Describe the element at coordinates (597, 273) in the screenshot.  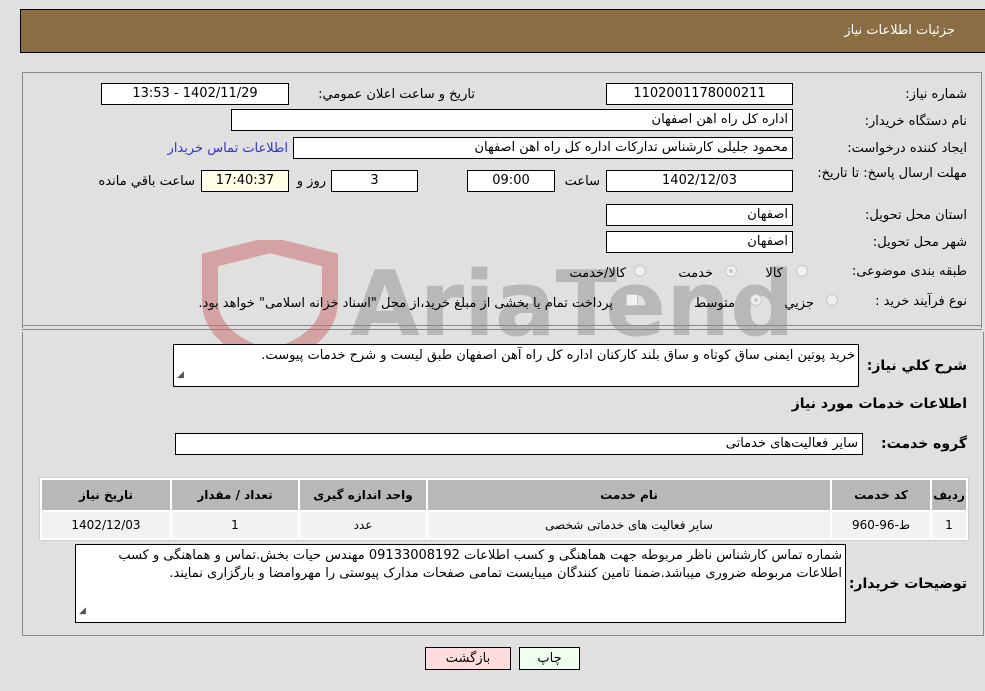
I see `category-option-goods-service: کالا/خدمت` at that location.